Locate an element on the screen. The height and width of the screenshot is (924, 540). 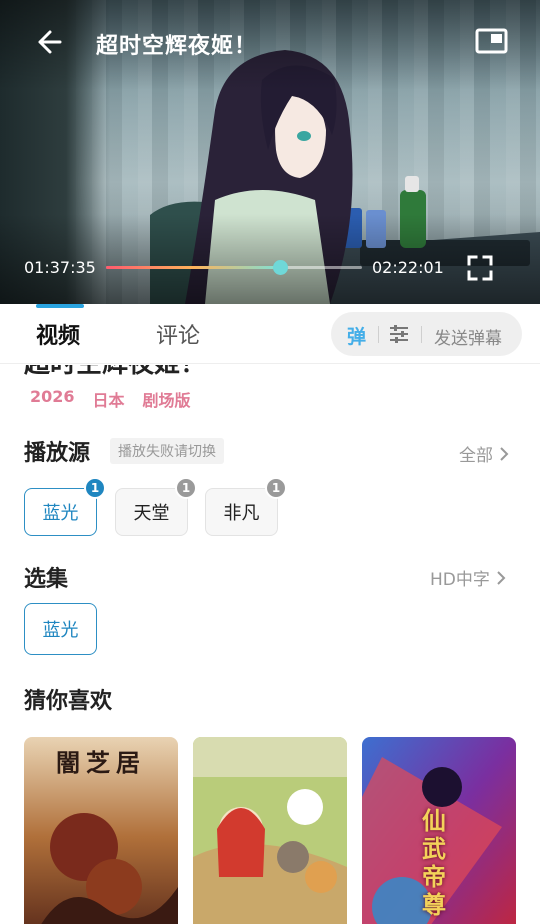
seek-bar is located at coordinates (234, 267).